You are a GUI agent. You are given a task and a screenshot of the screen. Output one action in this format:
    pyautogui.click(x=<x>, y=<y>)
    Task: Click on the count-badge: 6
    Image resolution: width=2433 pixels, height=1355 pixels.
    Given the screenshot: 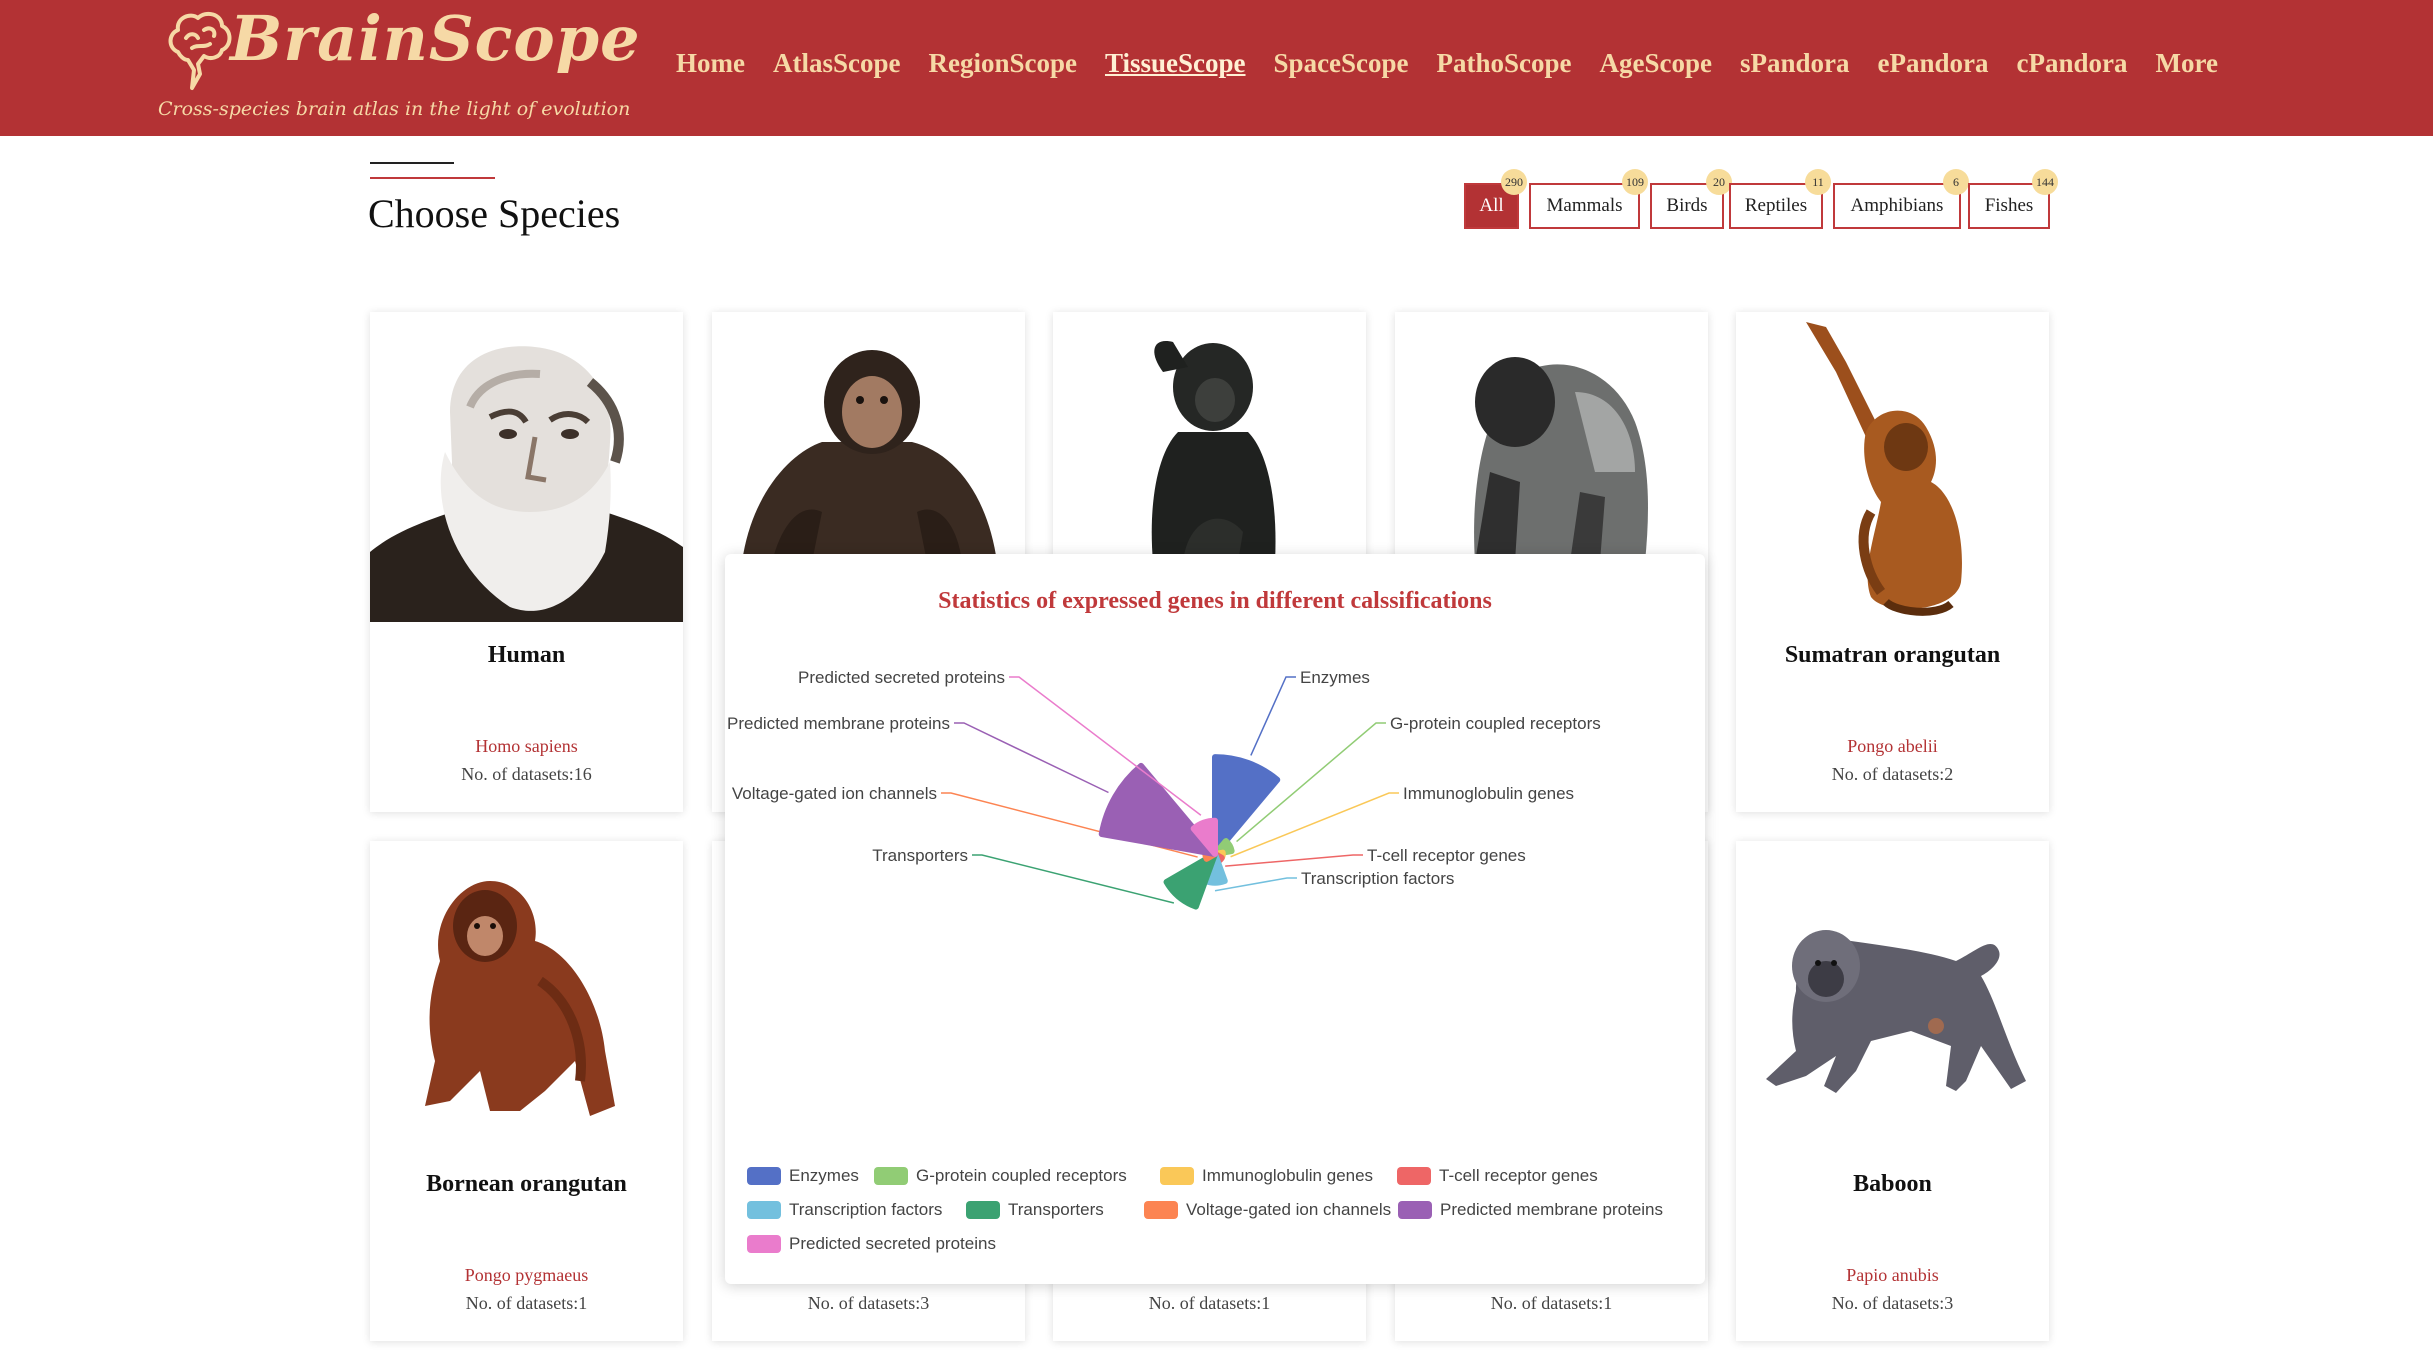 What is the action you would take?
    pyautogui.click(x=1956, y=182)
    